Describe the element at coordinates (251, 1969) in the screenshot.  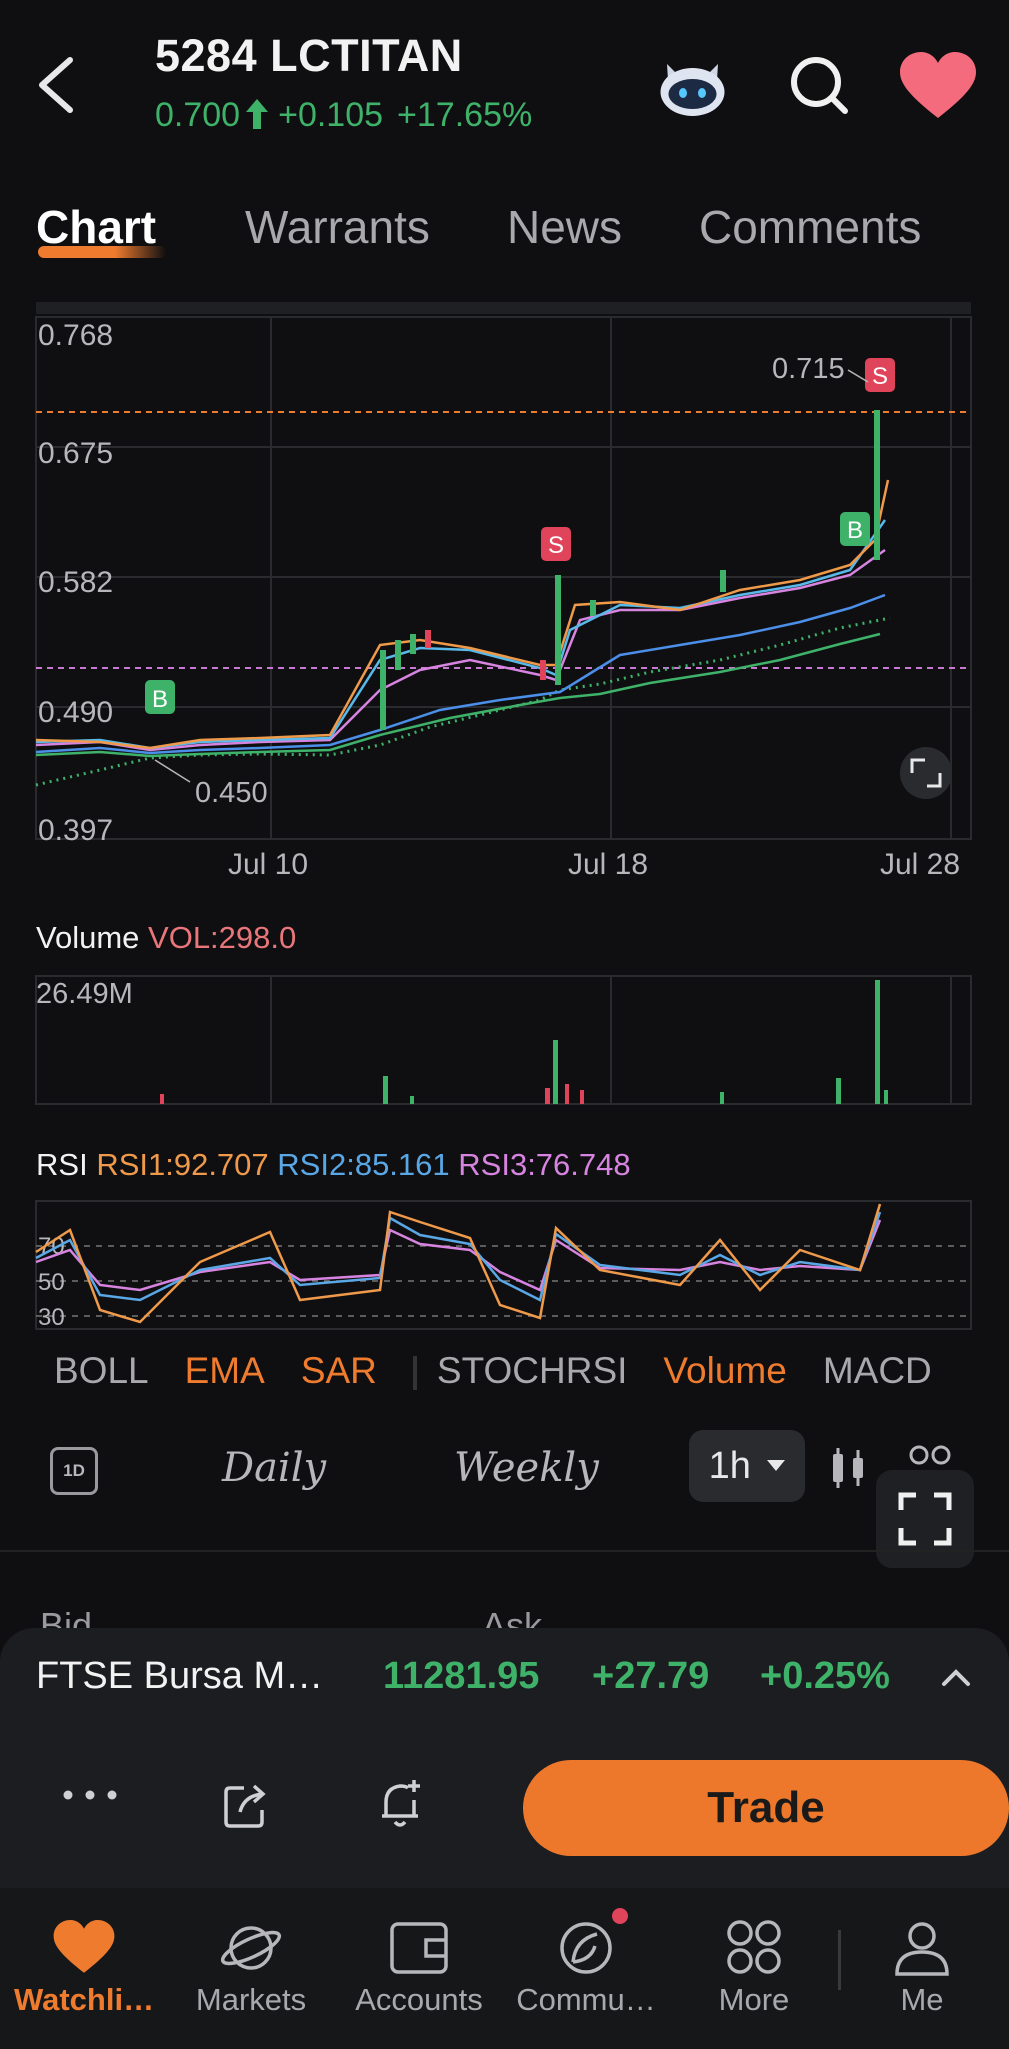
I see `nav-markets: Markets` at that location.